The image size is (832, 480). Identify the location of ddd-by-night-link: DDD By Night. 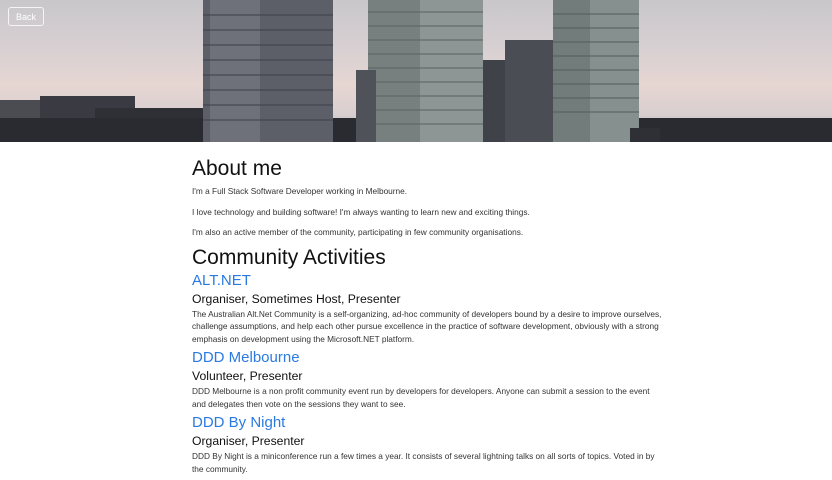
(427, 423).